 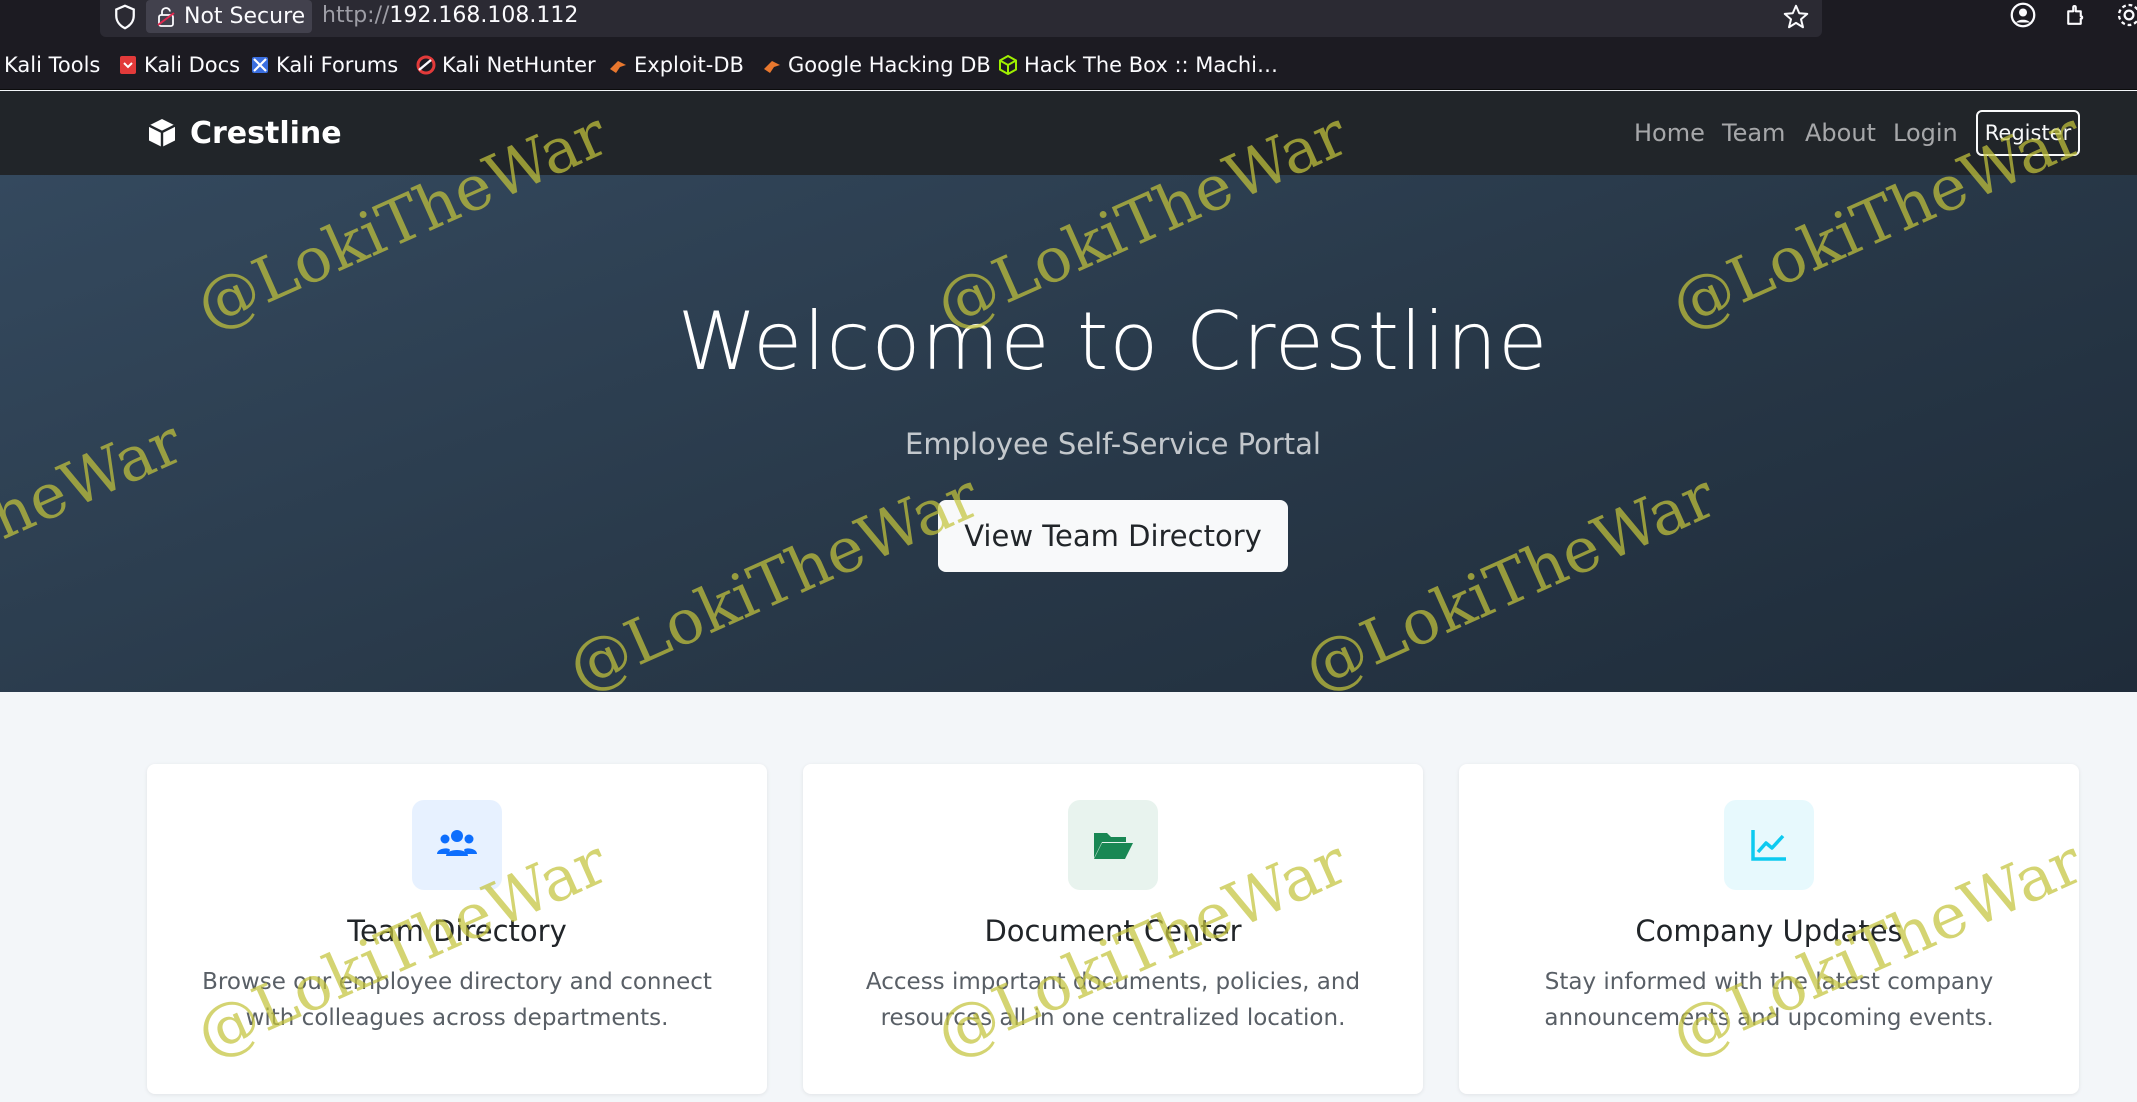 What do you see at coordinates (1669, 133) in the screenshot?
I see `nav-home: Home` at bounding box center [1669, 133].